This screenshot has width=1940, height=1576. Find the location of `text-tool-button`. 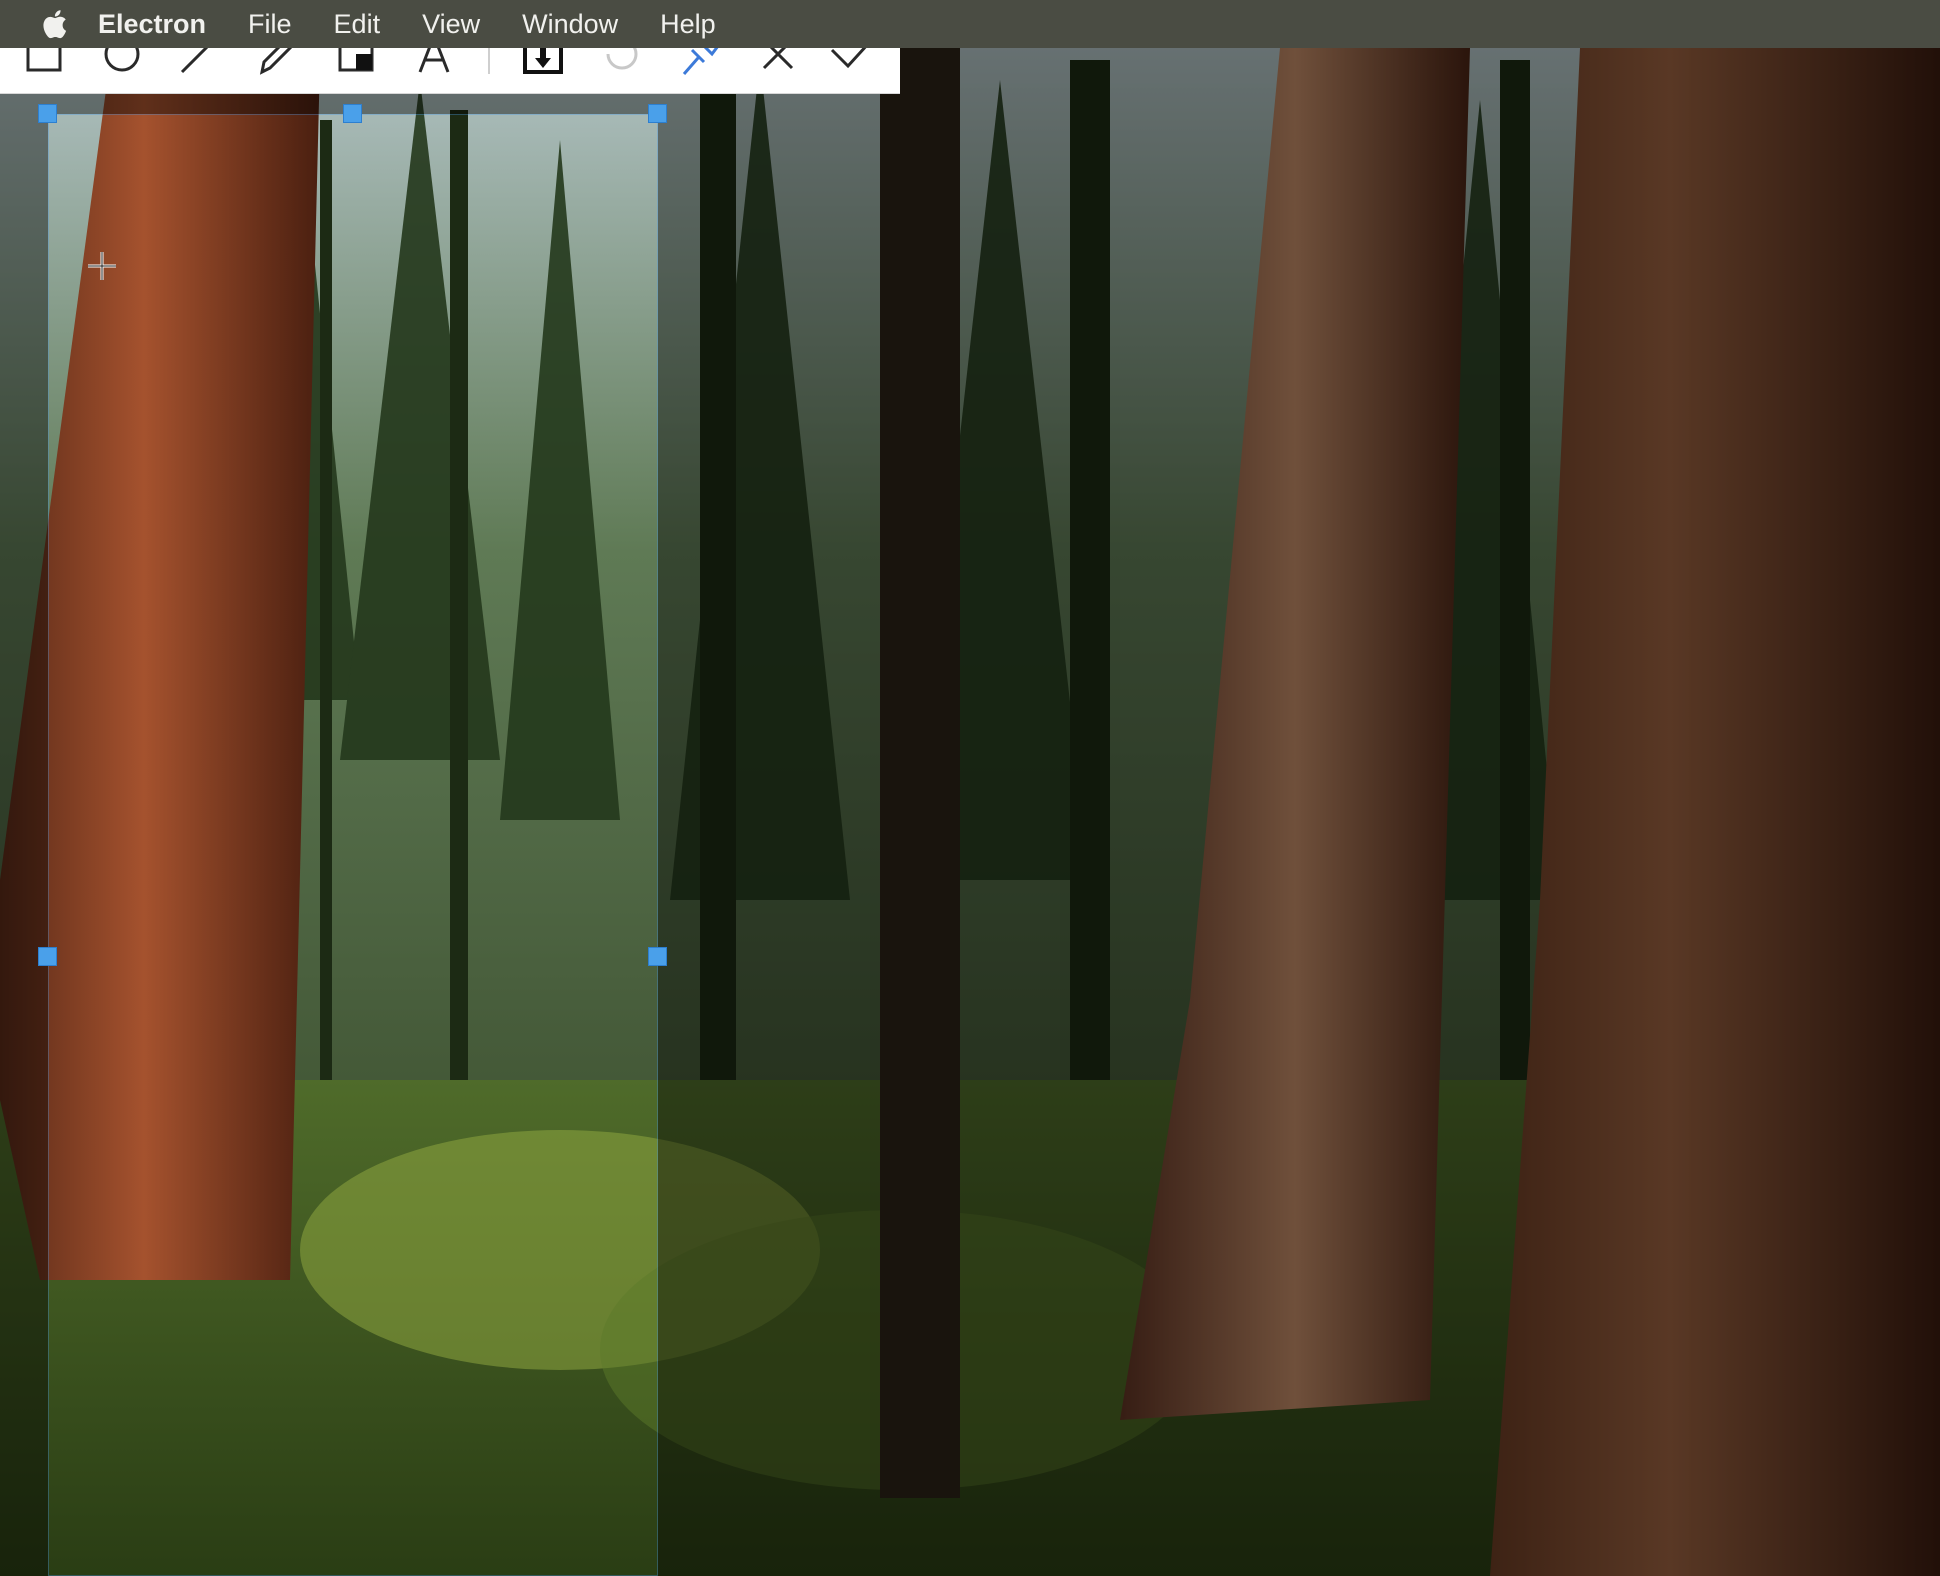

text-tool-button is located at coordinates (434, 65).